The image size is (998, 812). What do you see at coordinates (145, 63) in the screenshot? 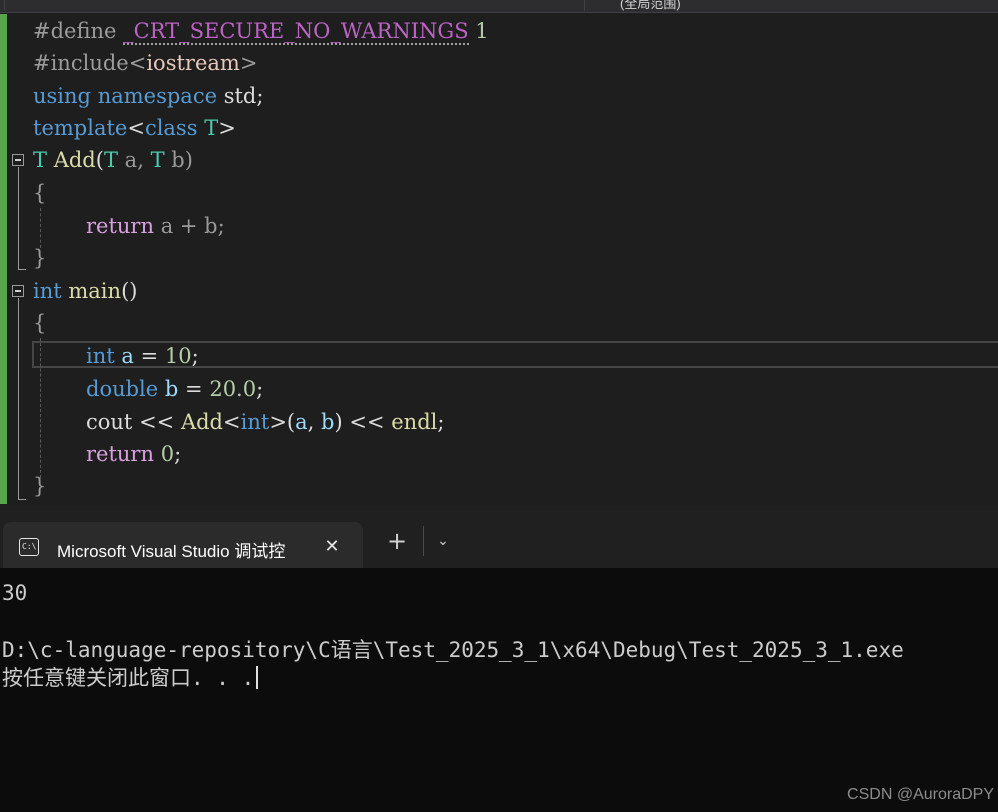
I see `code-line-2: #include<iostream>` at bounding box center [145, 63].